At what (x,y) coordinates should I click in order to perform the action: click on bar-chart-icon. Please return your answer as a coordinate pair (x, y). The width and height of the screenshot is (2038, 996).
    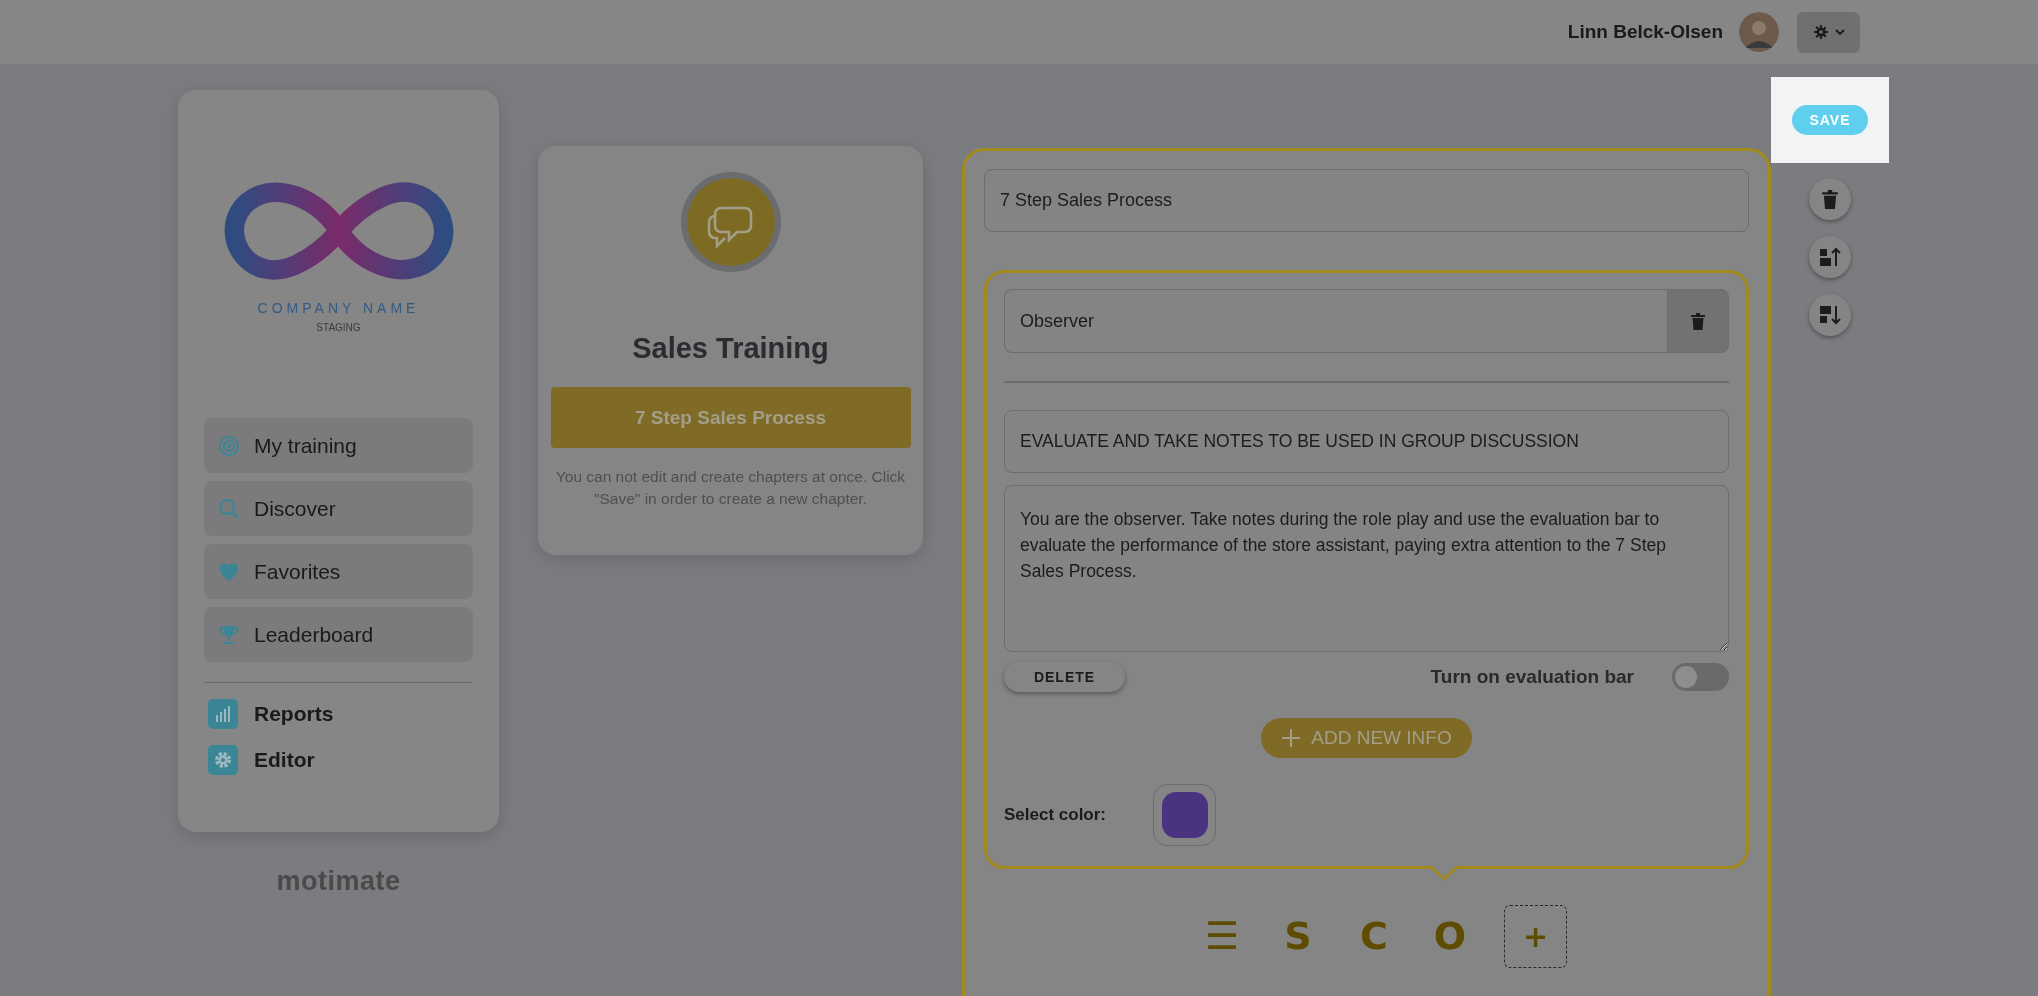
    Looking at the image, I should click on (223, 714).